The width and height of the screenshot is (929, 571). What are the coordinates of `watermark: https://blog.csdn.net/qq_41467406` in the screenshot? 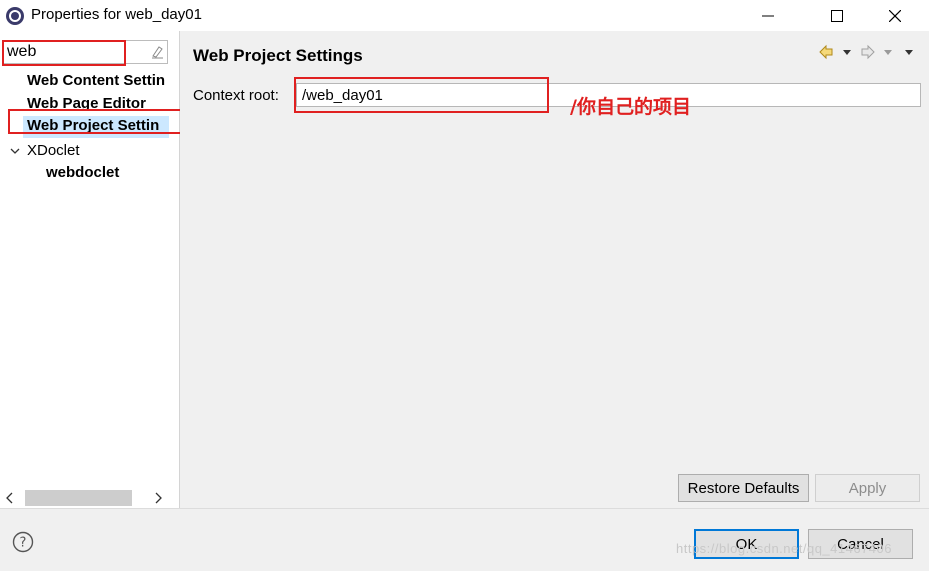 It's located at (784, 548).